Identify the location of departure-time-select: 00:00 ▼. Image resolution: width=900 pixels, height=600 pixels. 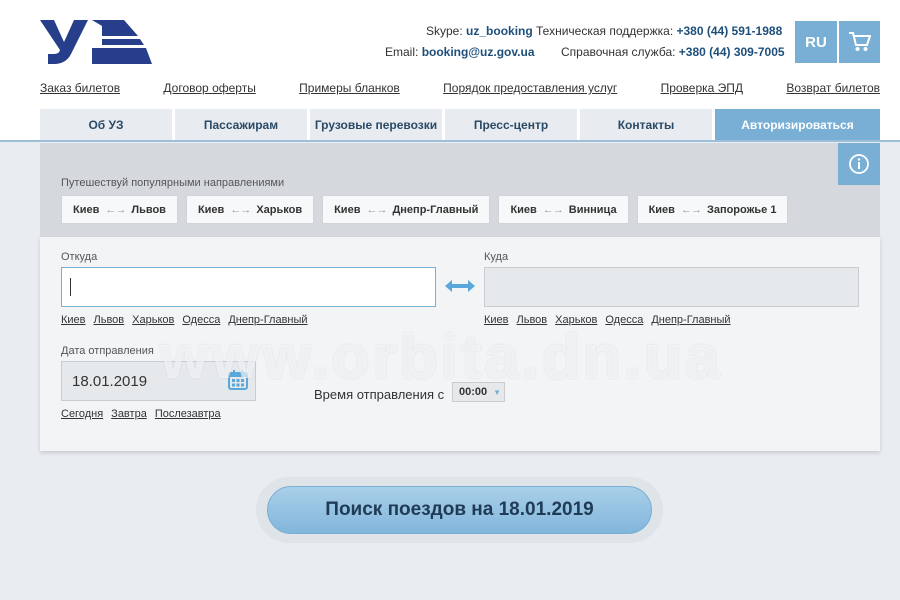
(478, 392).